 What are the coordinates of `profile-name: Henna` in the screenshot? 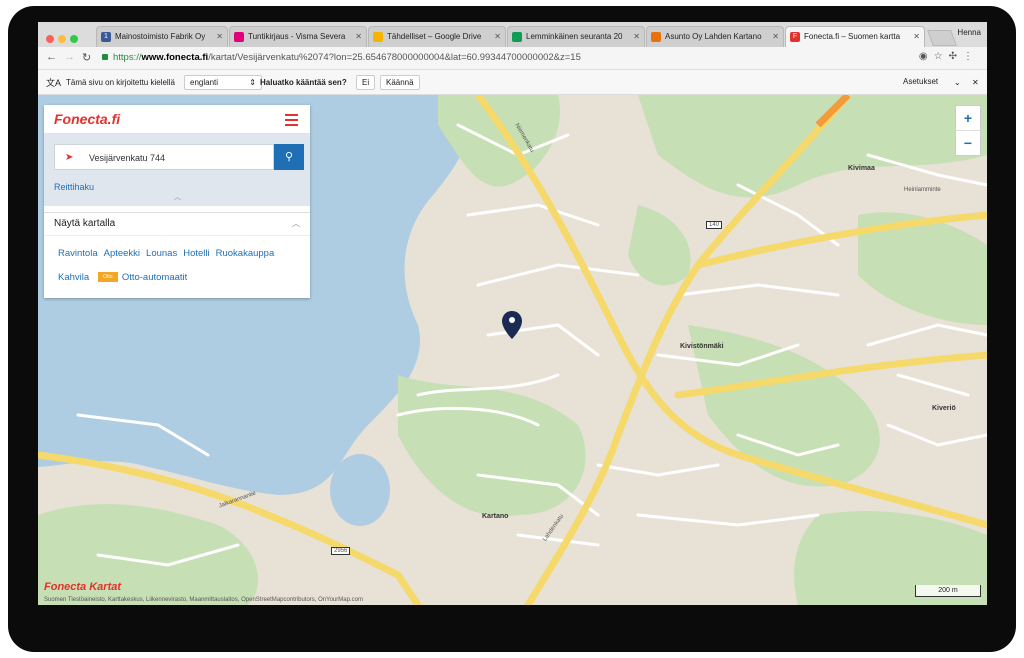 It's located at (969, 32).